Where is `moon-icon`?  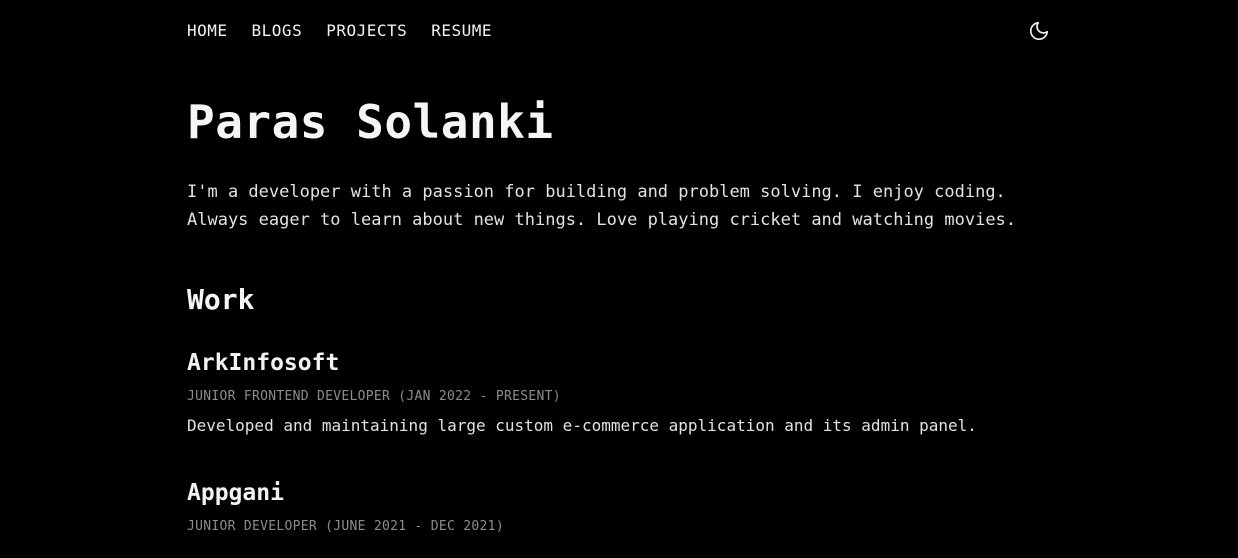 moon-icon is located at coordinates (1039, 31).